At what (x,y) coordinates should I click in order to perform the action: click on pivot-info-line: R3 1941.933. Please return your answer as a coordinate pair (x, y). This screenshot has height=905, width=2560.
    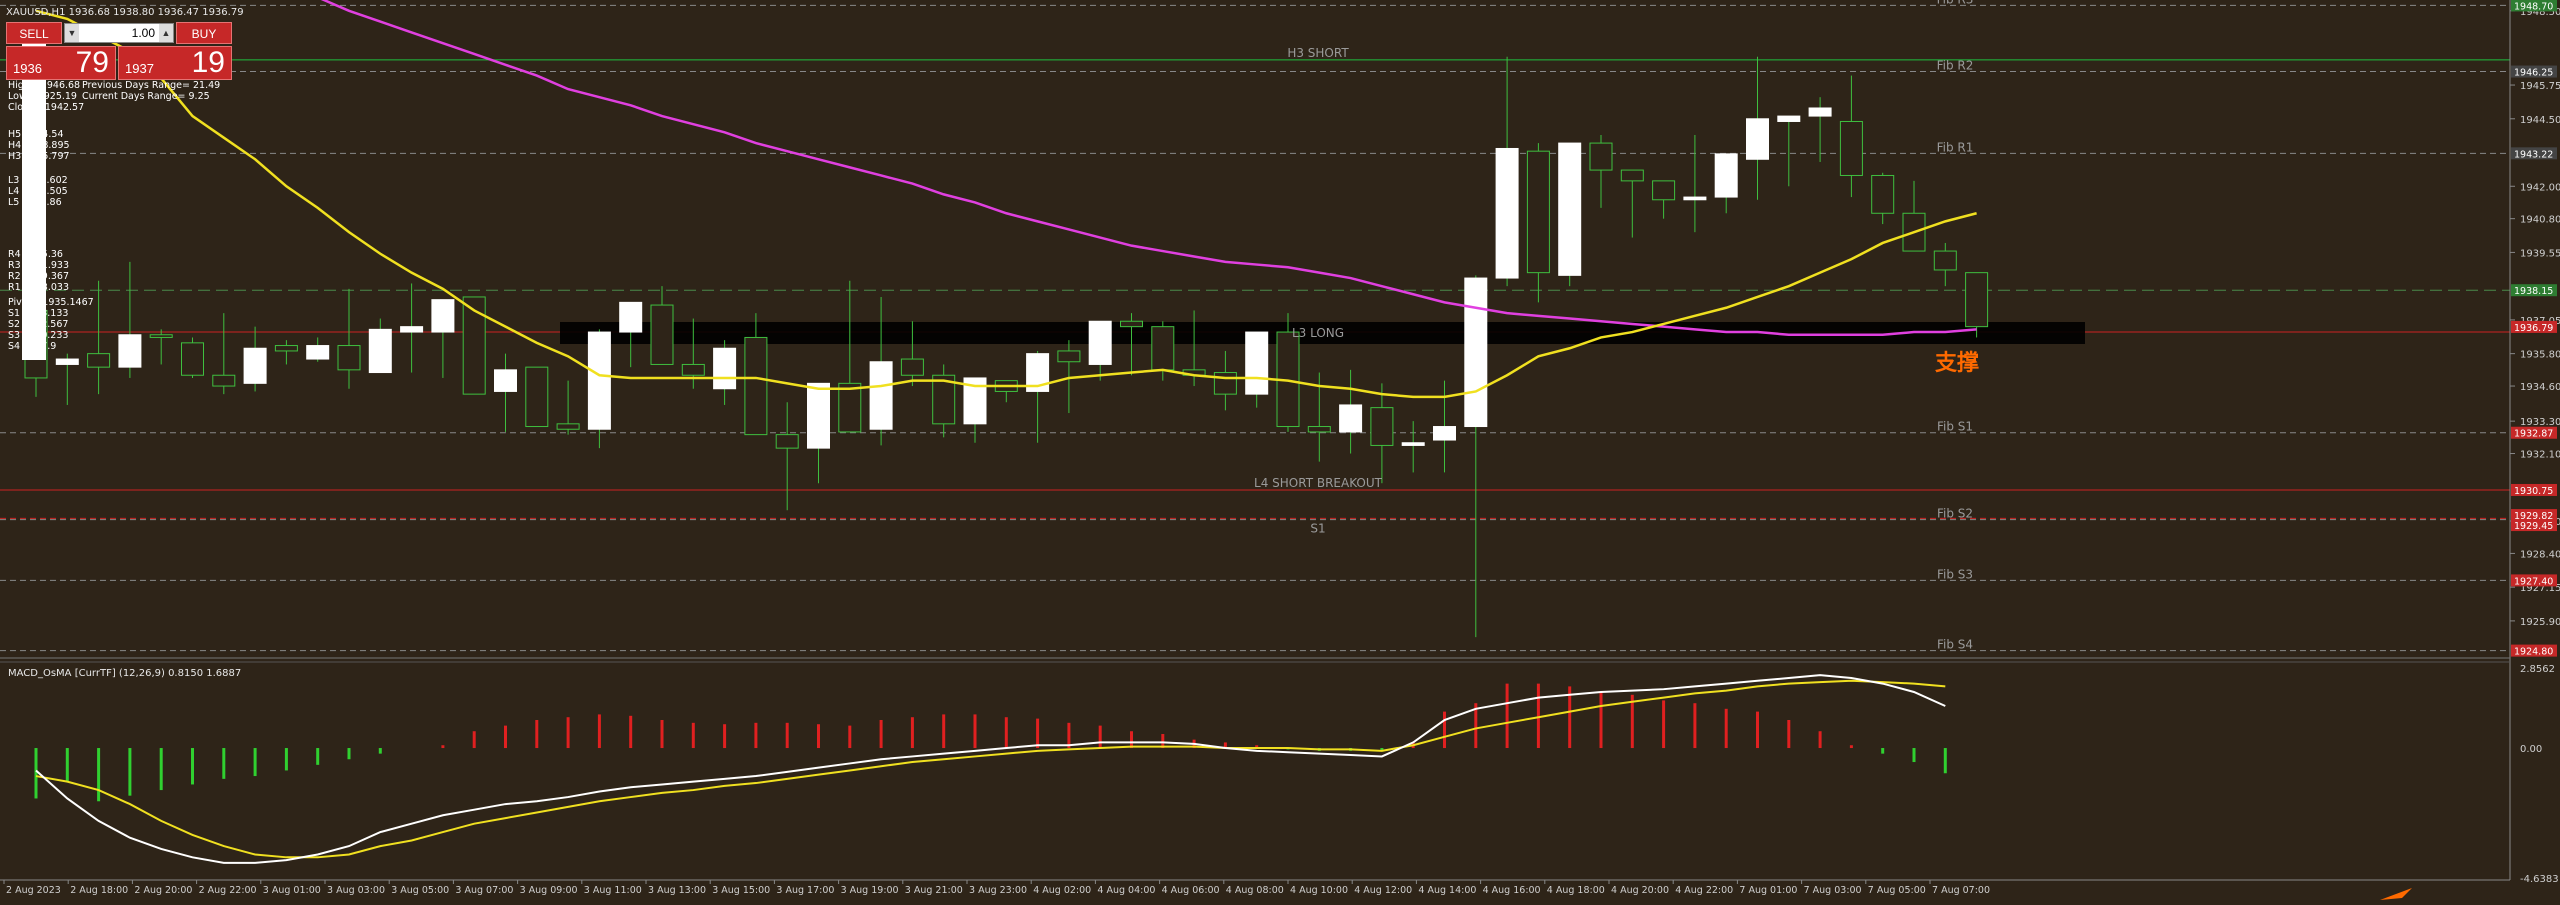
    Looking at the image, I should click on (38, 265).